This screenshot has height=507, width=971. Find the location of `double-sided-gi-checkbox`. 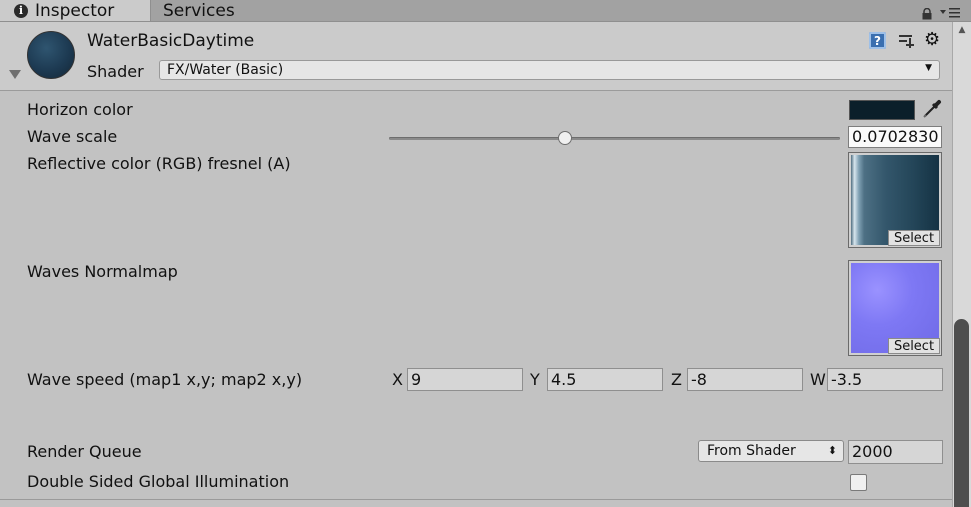

double-sided-gi-checkbox is located at coordinates (858, 482).